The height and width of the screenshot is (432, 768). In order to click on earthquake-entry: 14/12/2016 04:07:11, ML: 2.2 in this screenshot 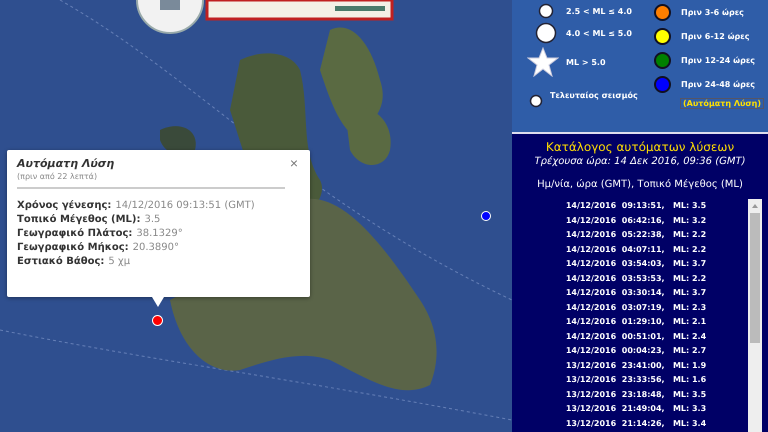, I will do `click(636, 249)`.